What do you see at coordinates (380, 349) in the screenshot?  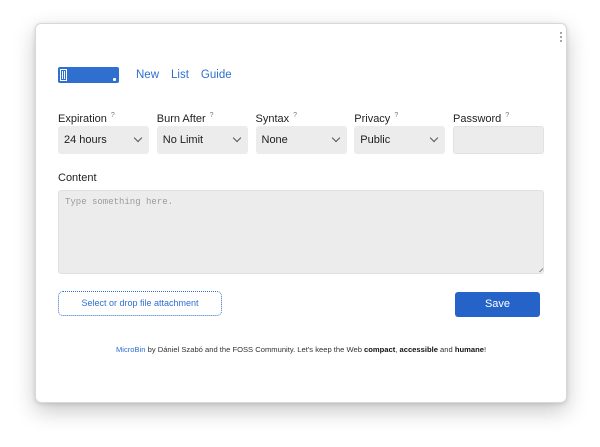 I see `footer-compact: compact` at bounding box center [380, 349].